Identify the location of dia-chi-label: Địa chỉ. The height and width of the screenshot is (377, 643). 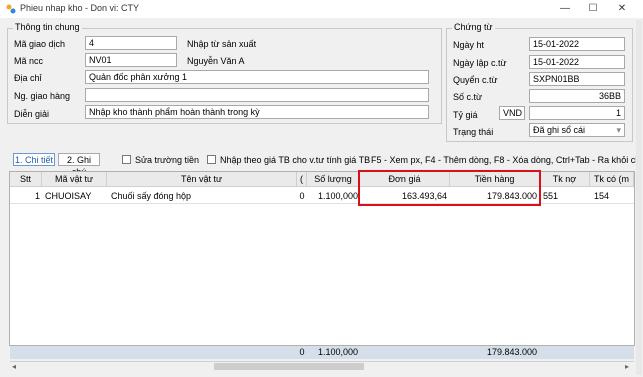
(28, 78).